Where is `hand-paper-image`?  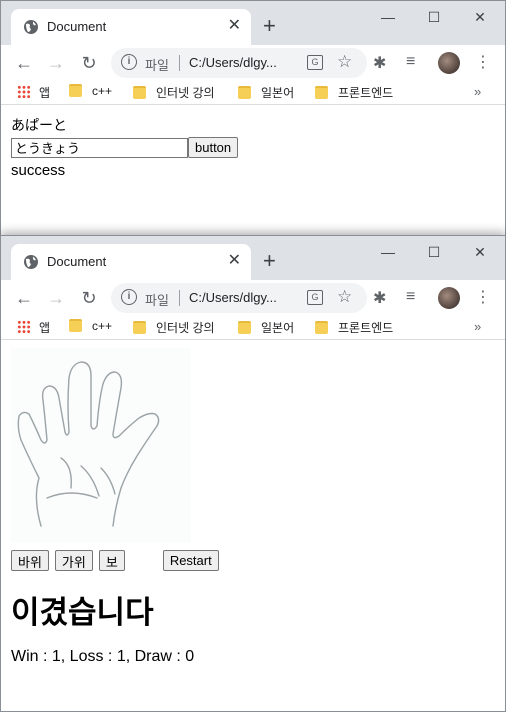 hand-paper-image is located at coordinates (101, 445).